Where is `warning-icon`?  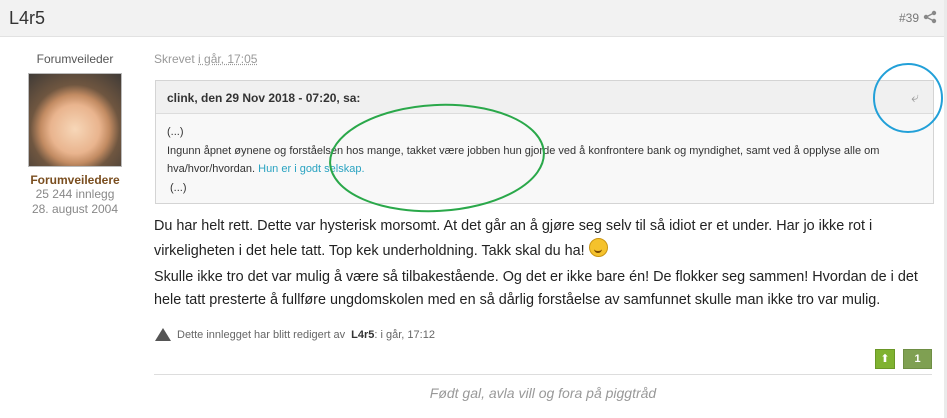
warning-icon is located at coordinates (163, 334).